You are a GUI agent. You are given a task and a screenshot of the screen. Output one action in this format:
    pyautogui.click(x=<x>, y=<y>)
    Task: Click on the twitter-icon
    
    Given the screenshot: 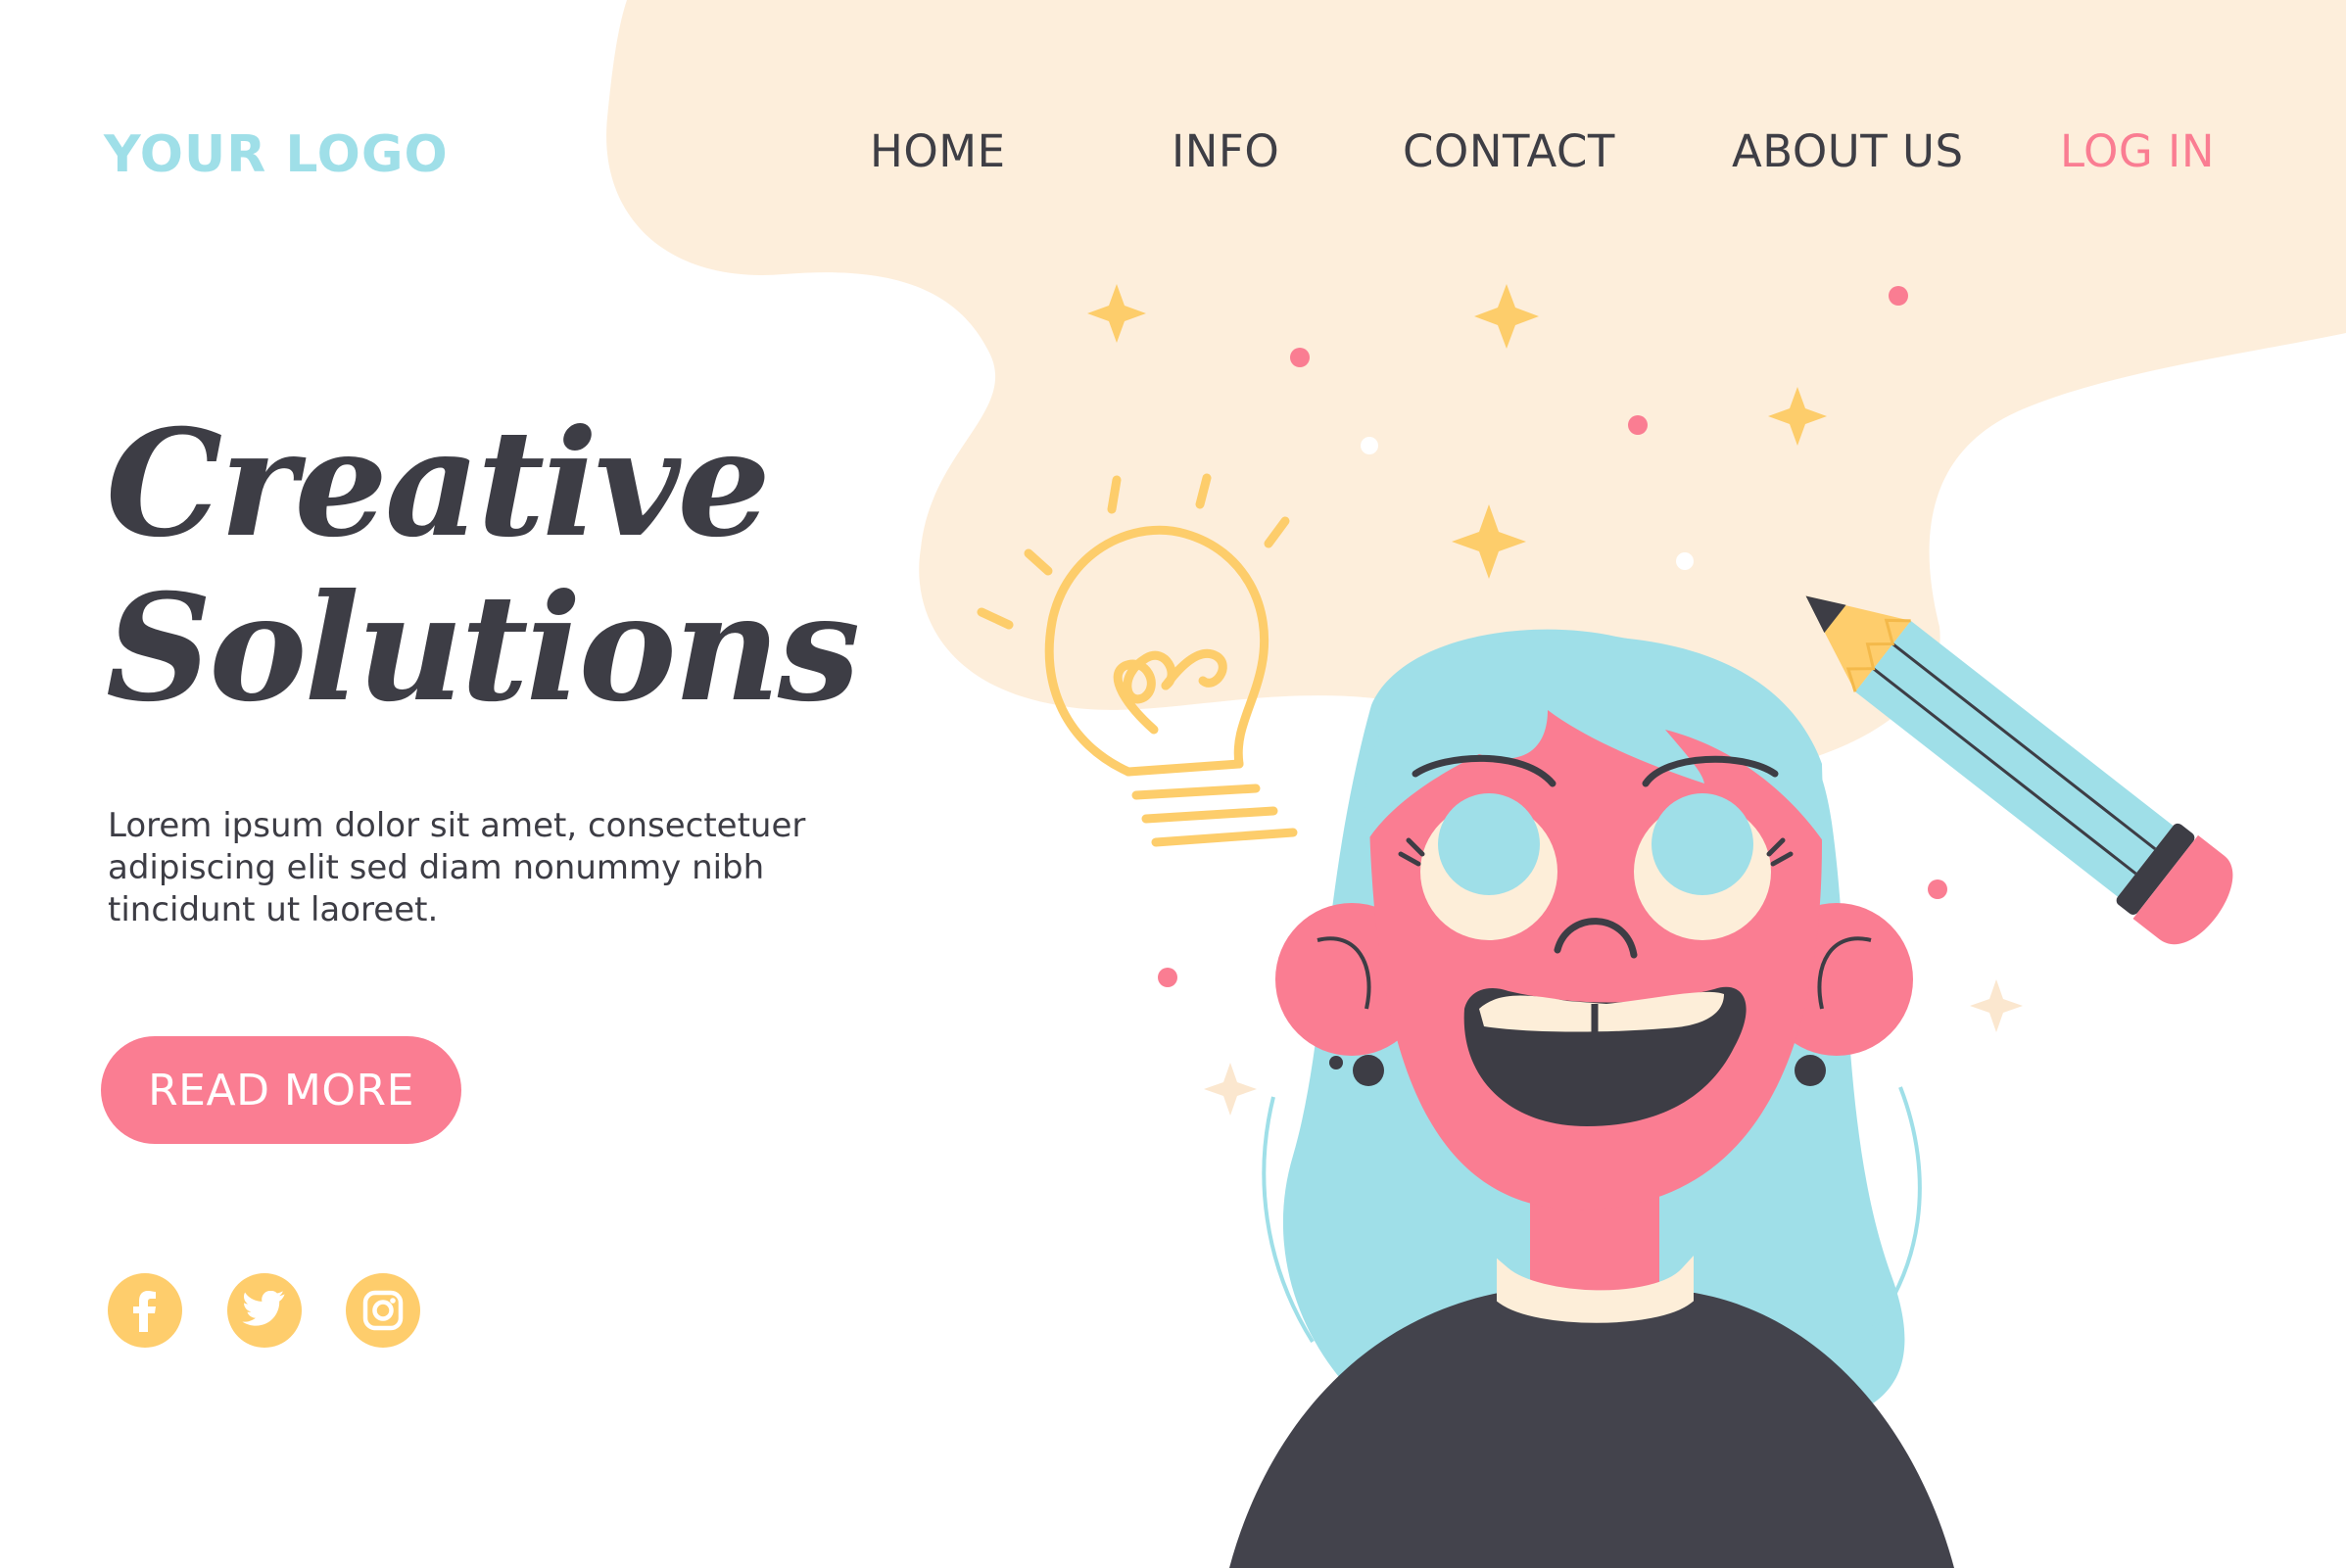 What is the action you would take?
    pyautogui.click(x=264, y=1310)
    